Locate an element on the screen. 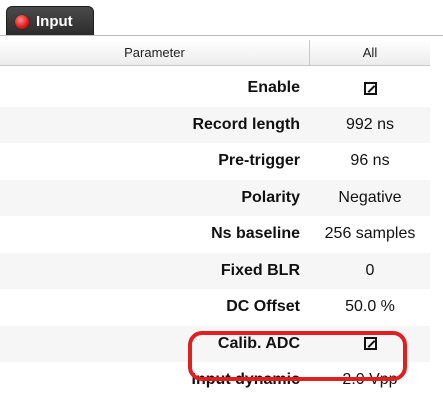  row-polarity: Polarity Negative is located at coordinates (215, 197).